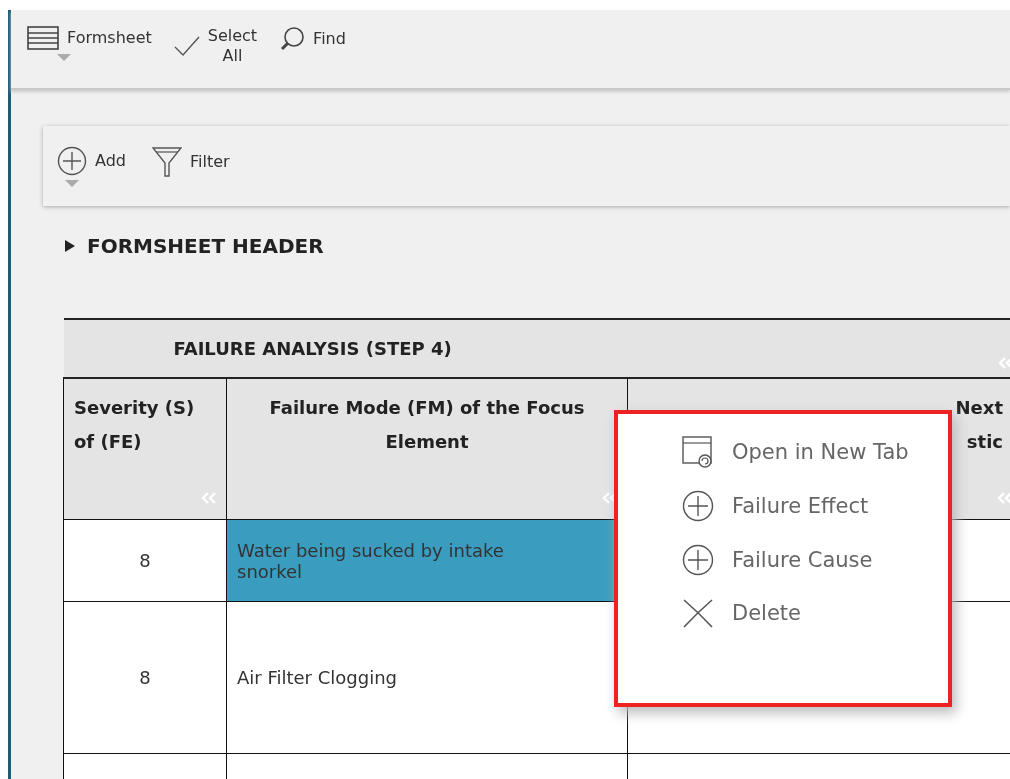 This screenshot has width=1010, height=779. I want to click on table-cell: Air Filter Clogging, so click(427, 677).